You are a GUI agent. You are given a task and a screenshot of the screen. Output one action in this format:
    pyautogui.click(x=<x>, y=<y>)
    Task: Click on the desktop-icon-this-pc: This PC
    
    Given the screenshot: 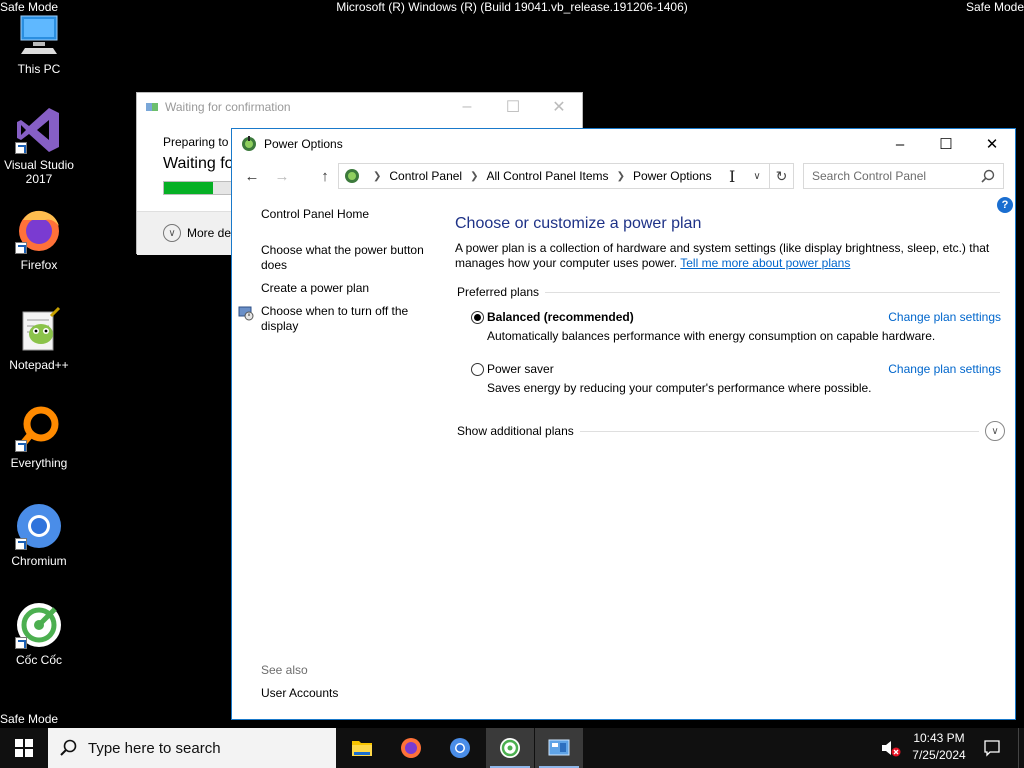 What is the action you would take?
    pyautogui.click(x=39, y=43)
    